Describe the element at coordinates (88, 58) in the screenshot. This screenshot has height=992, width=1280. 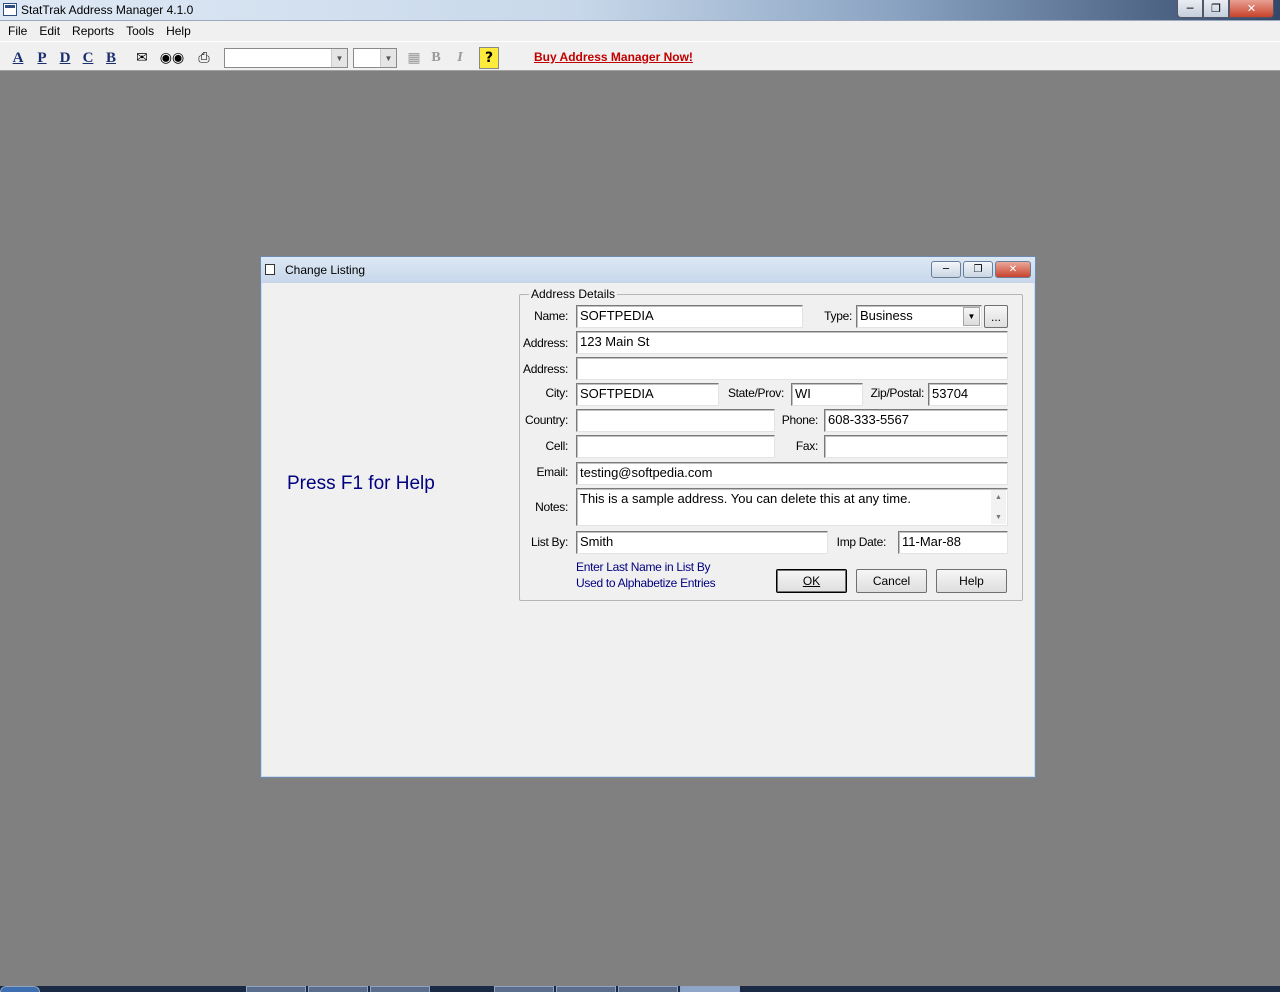
I see `c-button: C` at that location.